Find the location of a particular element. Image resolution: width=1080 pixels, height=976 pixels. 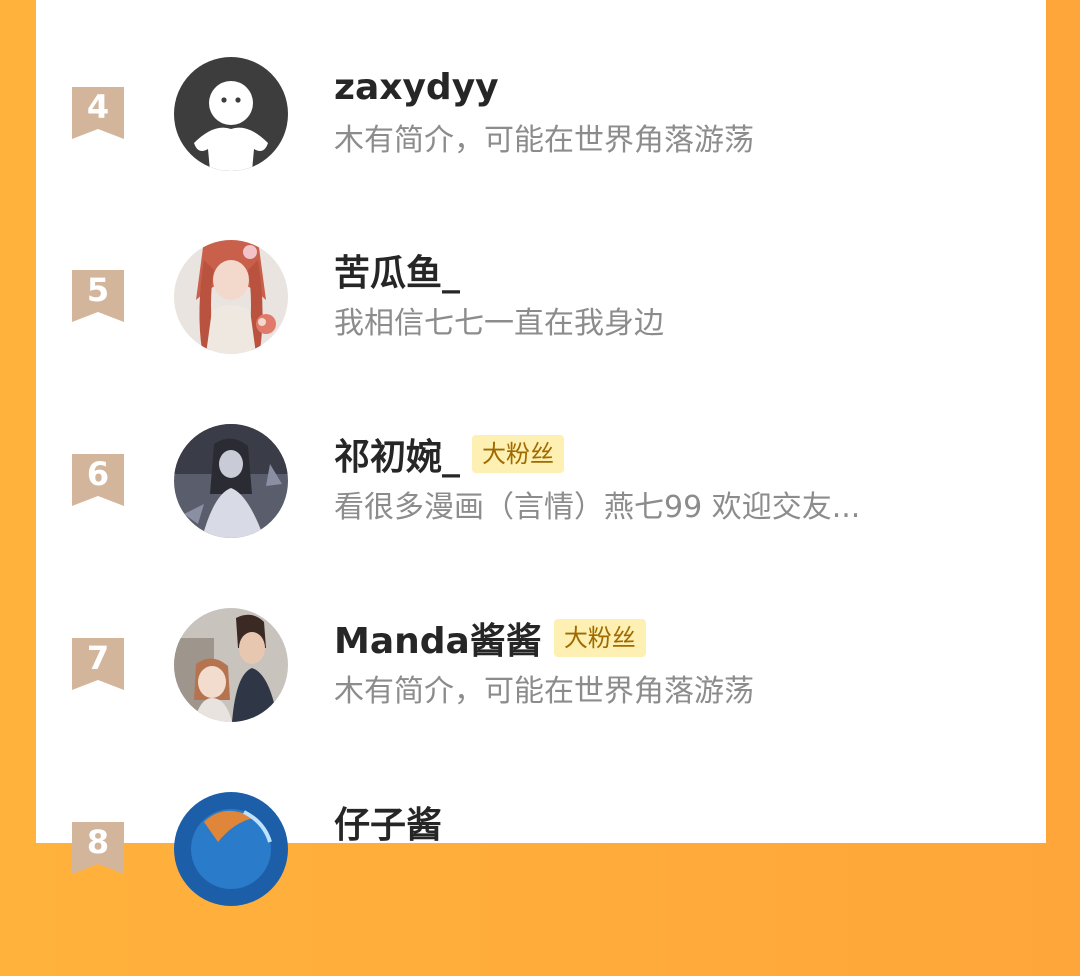

user-name: 仔子酱 is located at coordinates (388, 822).